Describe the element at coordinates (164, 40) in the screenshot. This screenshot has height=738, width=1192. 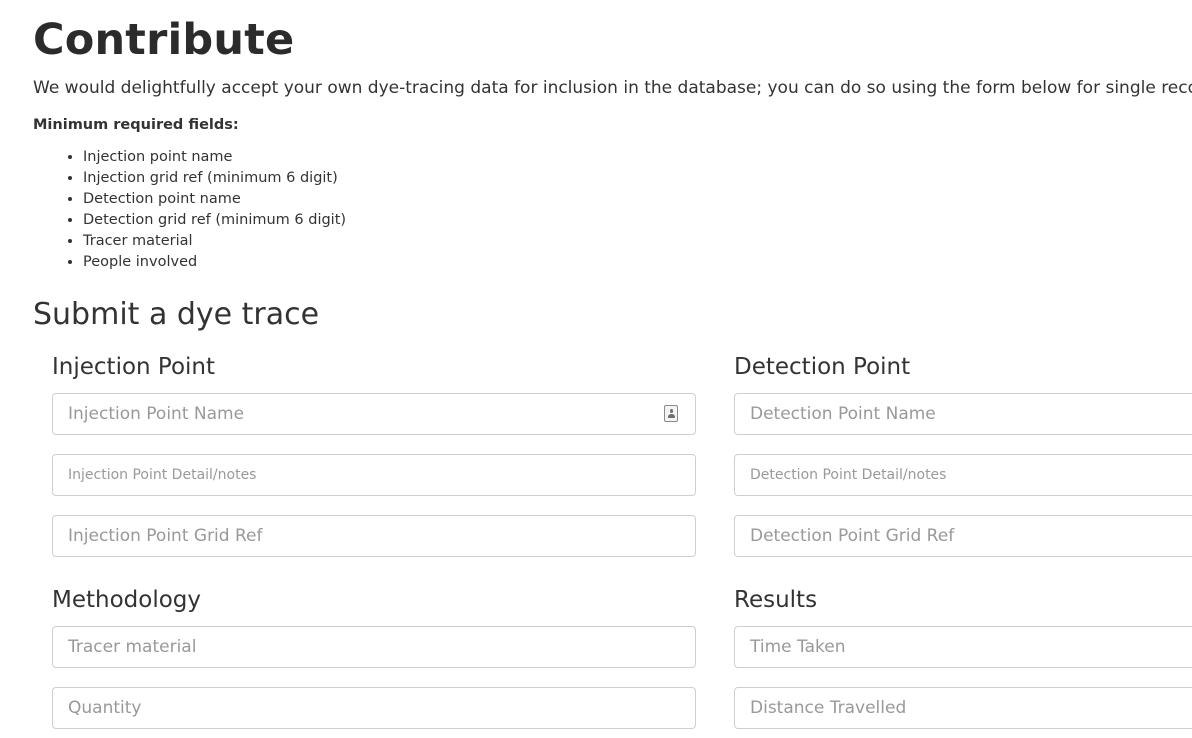
I see `page-title: Contribute` at that location.